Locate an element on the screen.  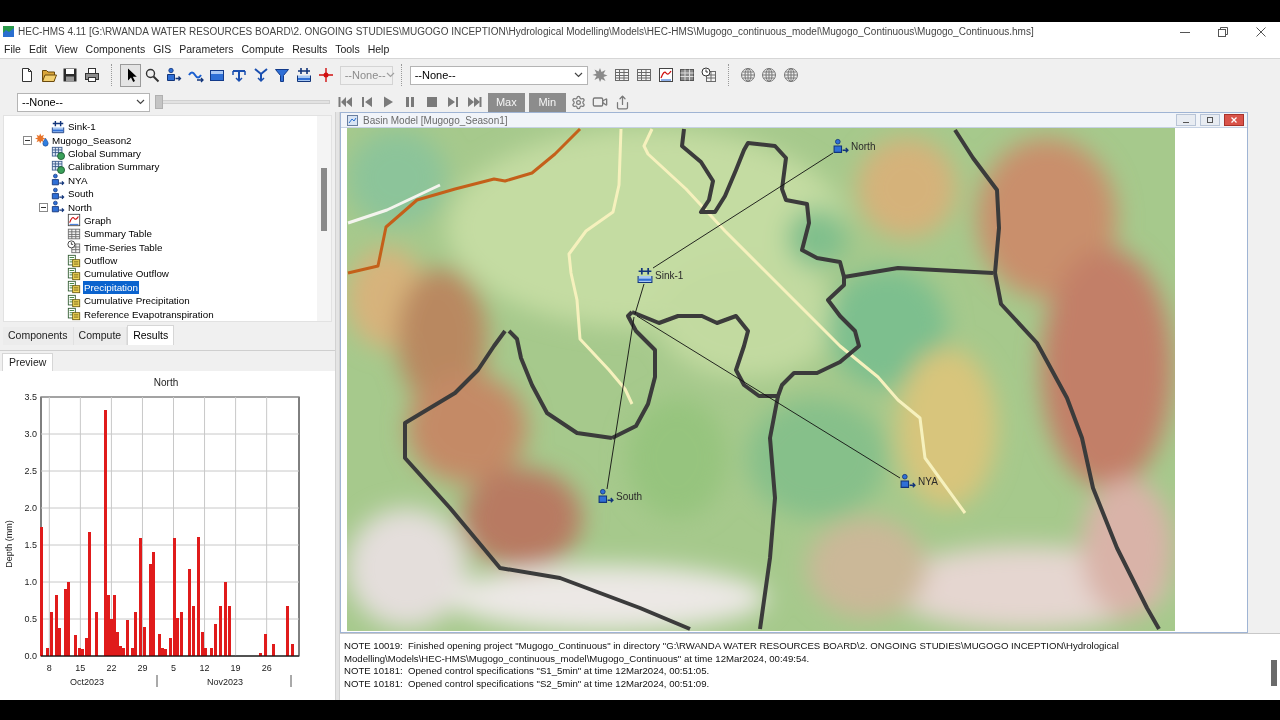
menu-item: File is located at coordinates (12, 49).